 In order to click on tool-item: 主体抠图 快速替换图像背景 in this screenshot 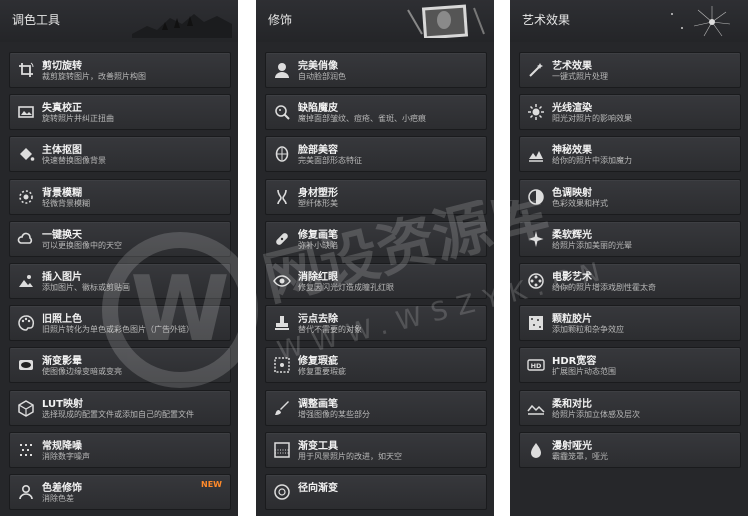, I will do `click(120, 154)`.